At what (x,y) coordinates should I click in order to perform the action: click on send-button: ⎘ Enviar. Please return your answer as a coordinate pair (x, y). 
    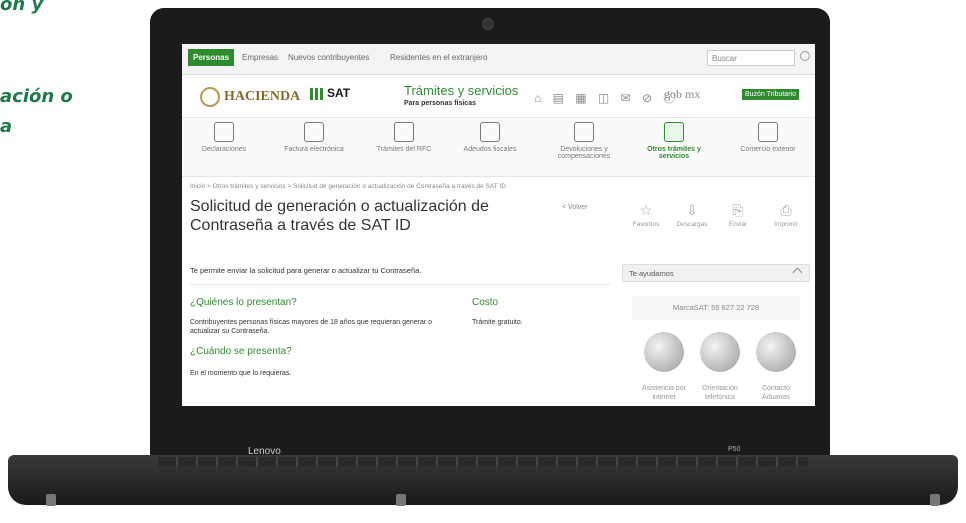
    Looking at the image, I should click on (738, 215).